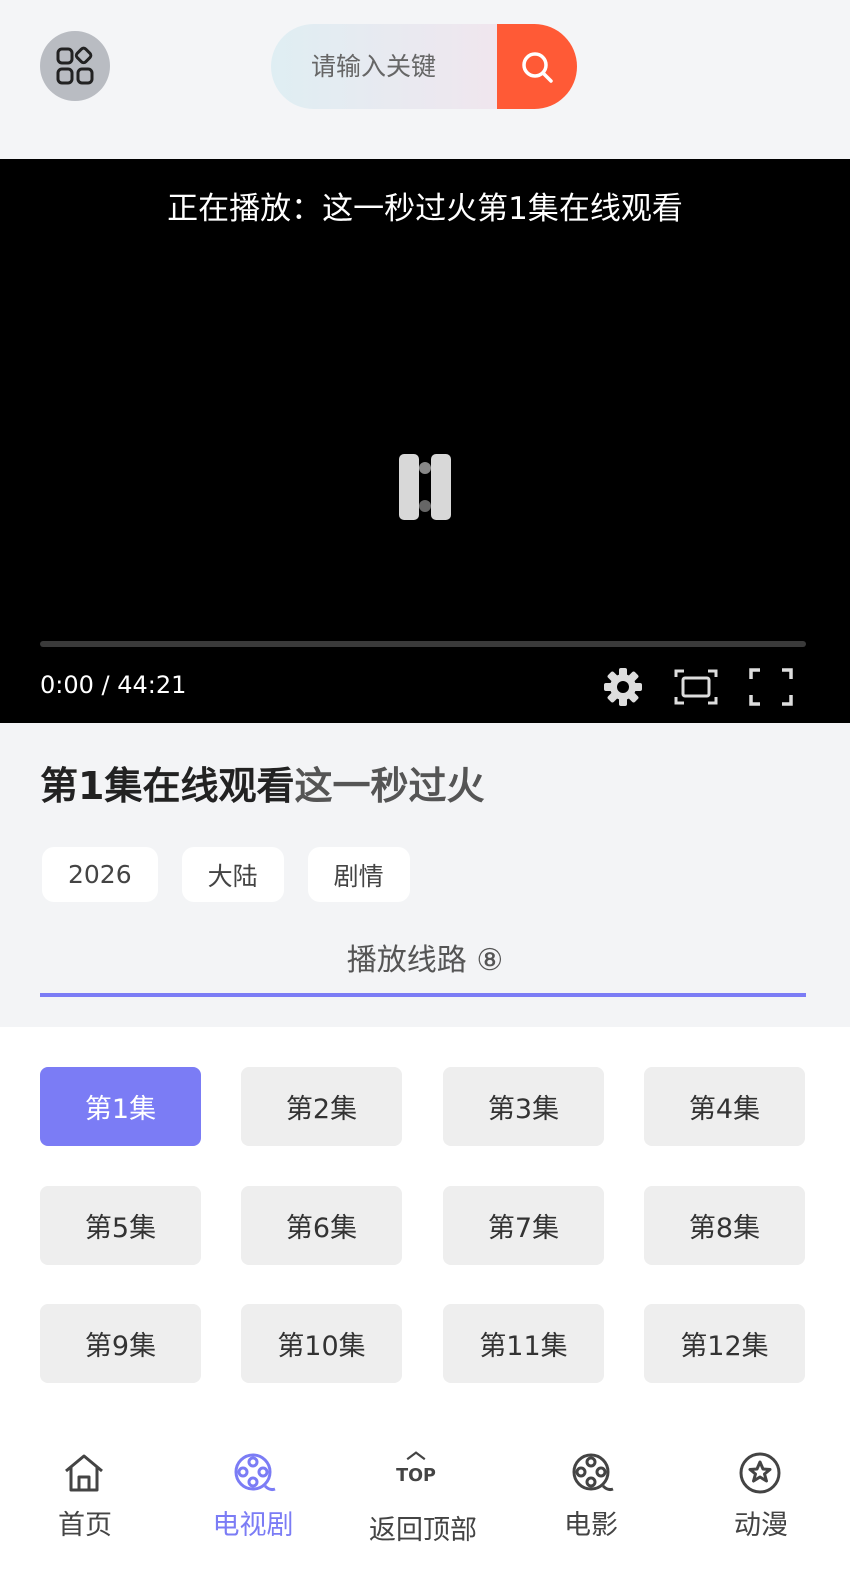 This screenshot has width=850, height=1578. I want to click on episode-title-text: 第1集在线观看, so click(167, 786).